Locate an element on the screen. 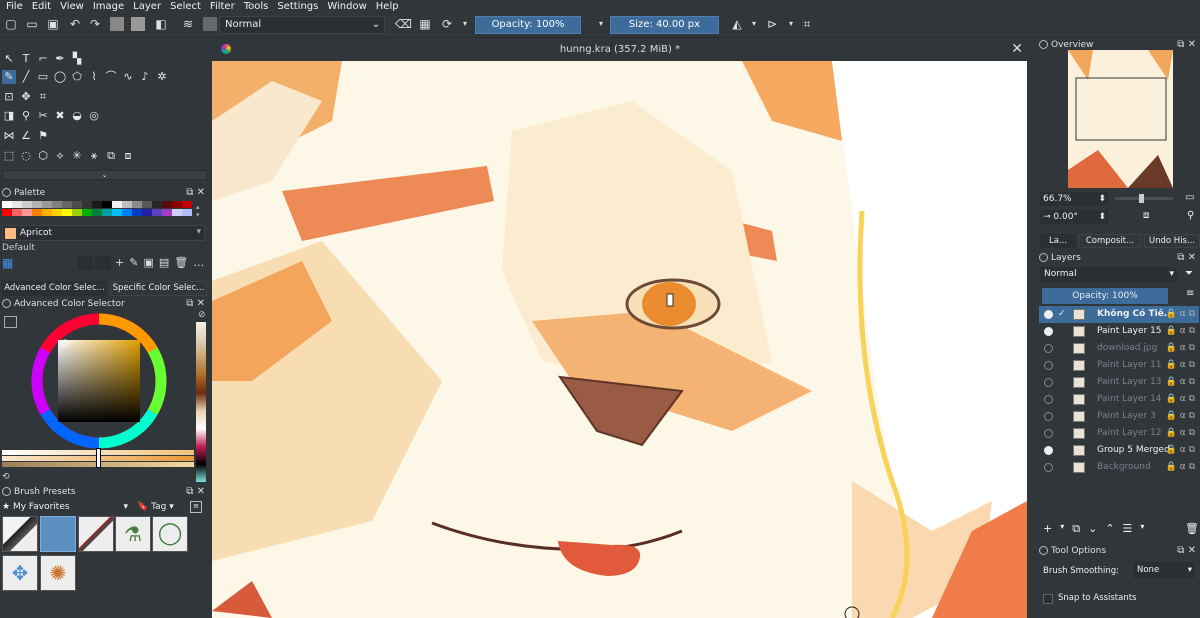  pin-view-icon: ⚲ is located at coordinates (1190, 215).